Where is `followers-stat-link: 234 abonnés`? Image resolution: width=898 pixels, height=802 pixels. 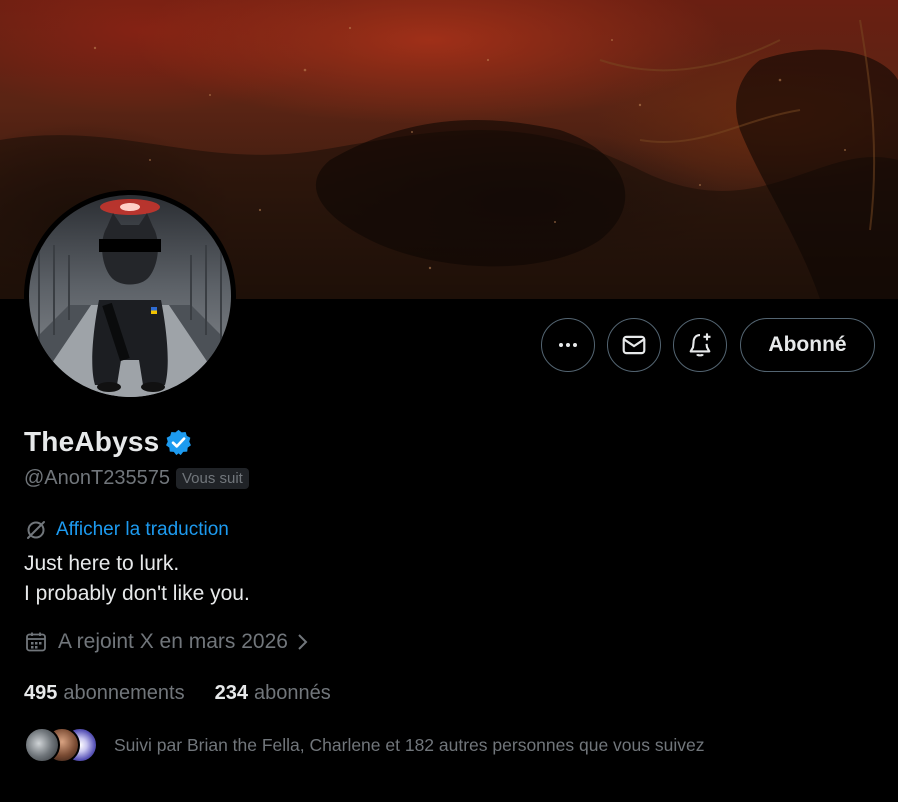
followers-stat-link: 234 abonnés is located at coordinates (273, 693).